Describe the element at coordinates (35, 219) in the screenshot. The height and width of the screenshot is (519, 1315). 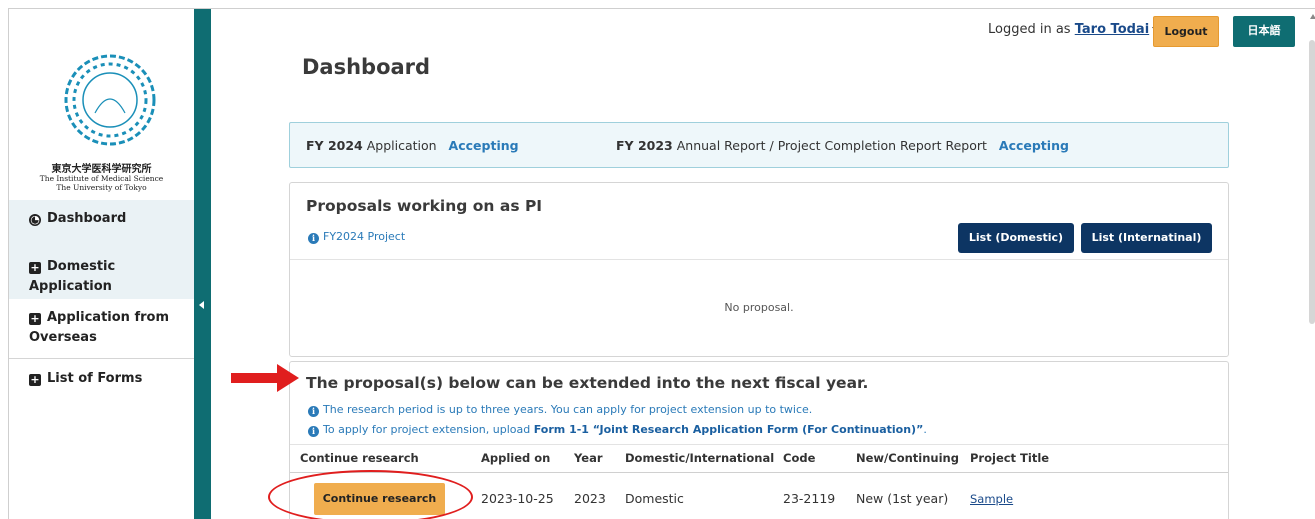
I see `dashboard-icon: ◔` at that location.